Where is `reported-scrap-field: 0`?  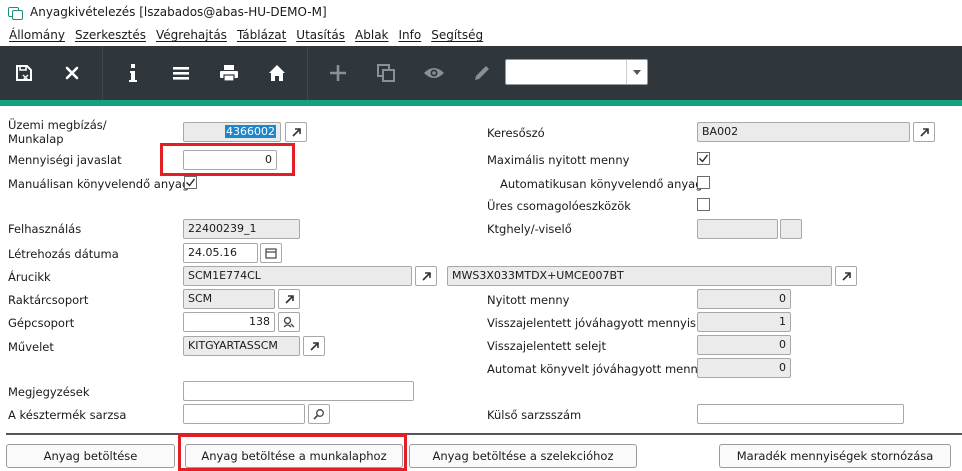 reported-scrap-field: 0 is located at coordinates (744, 345).